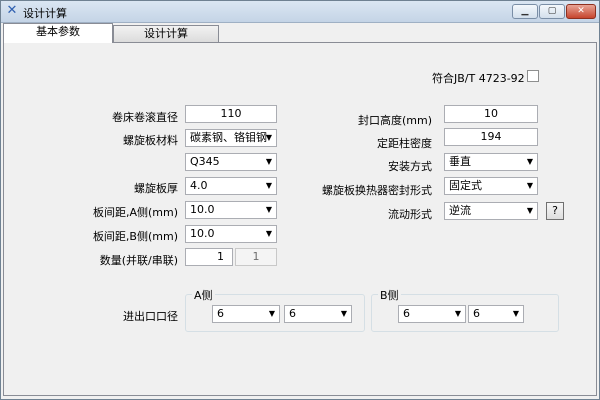 The height and width of the screenshot is (400, 600). What do you see at coordinates (246, 314) in the screenshot?
I see `a-side-inlet-select: 6 ▼` at bounding box center [246, 314].